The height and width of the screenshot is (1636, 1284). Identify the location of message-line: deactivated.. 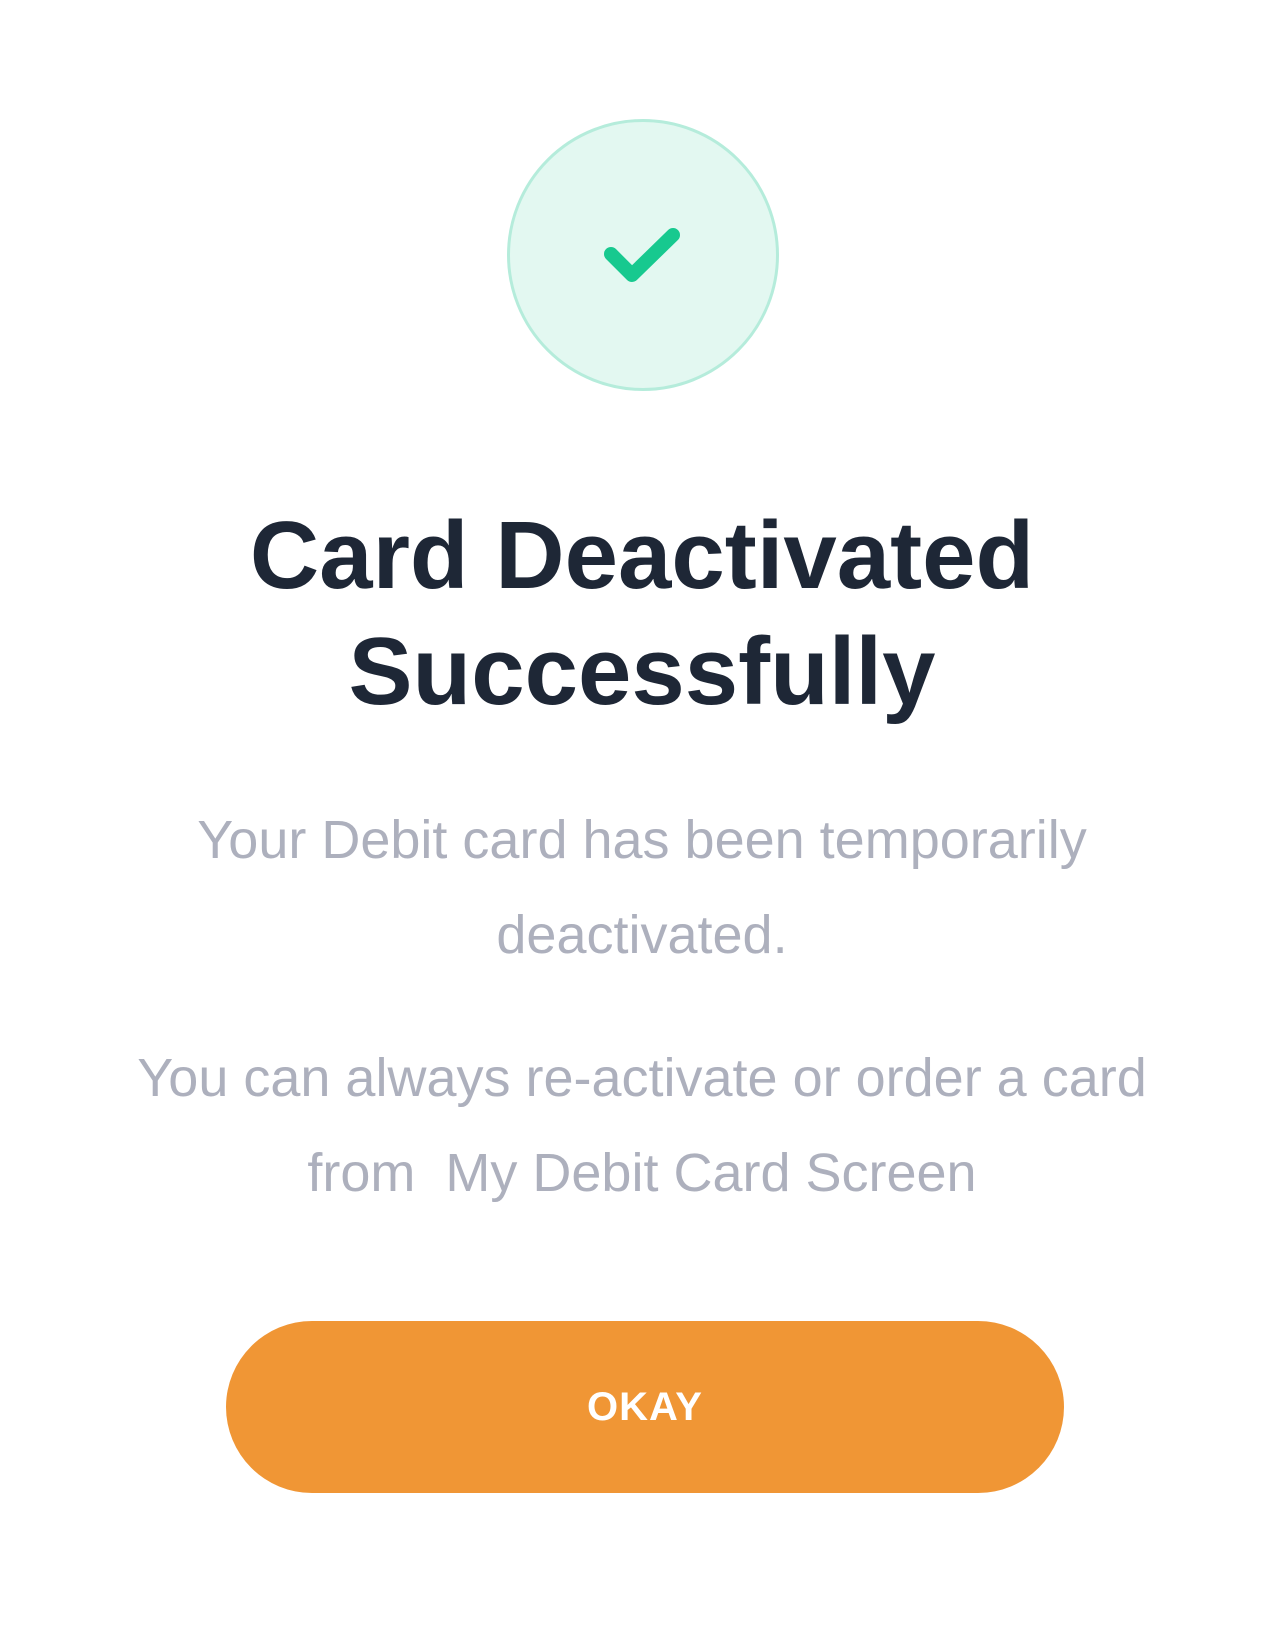
(642, 935).